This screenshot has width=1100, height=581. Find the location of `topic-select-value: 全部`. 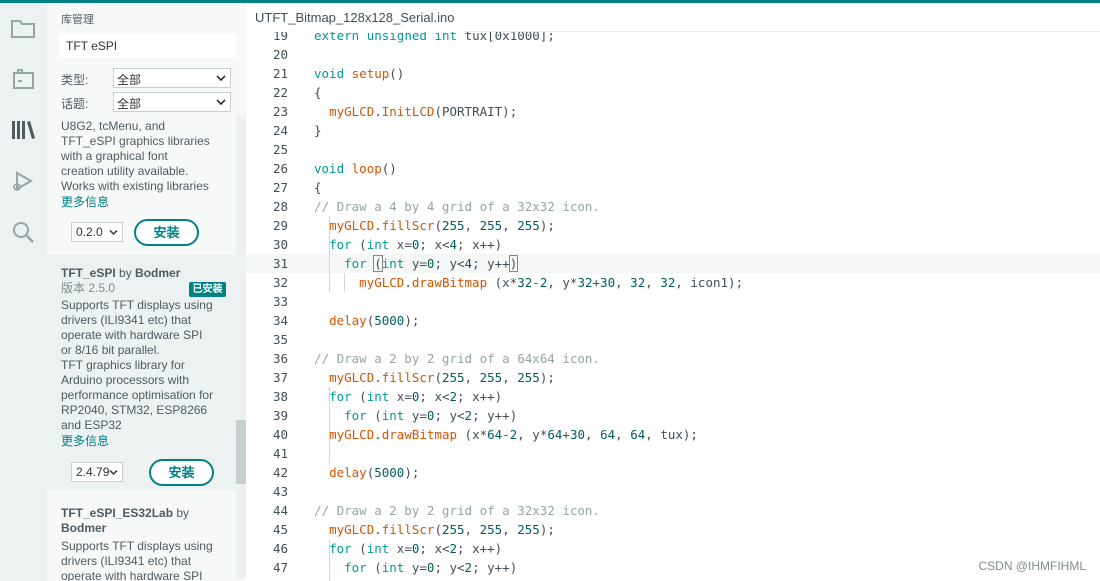

topic-select-value: 全部 is located at coordinates (129, 104).